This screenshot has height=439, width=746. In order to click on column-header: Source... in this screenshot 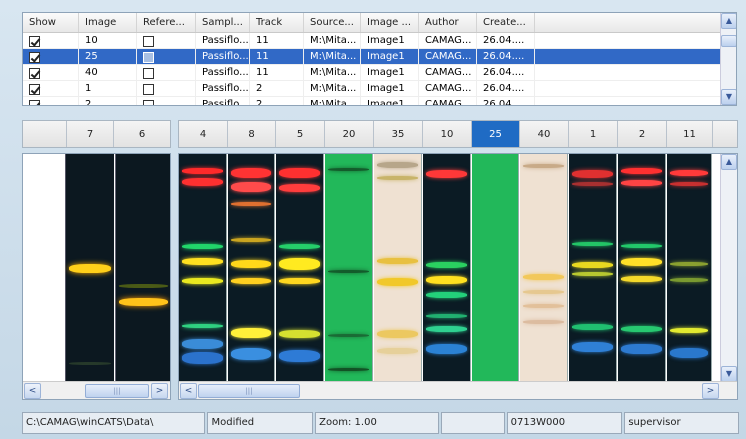, I will do `click(332, 22)`.